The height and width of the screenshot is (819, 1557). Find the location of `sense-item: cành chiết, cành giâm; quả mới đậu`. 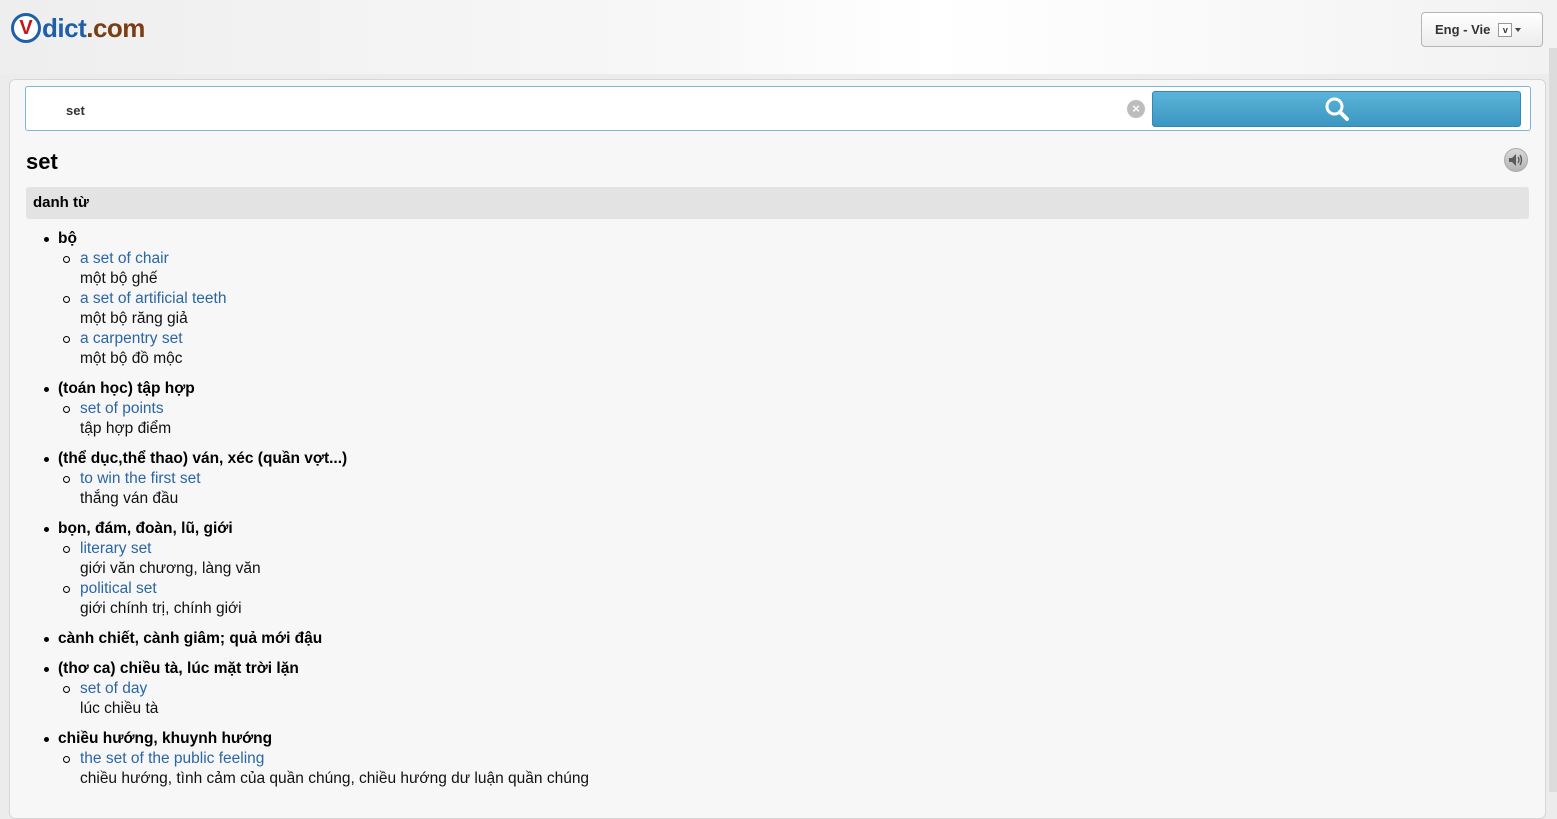

sense-item: cành chiết, cành giâm; quả mới đậu is located at coordinates (776, 639).